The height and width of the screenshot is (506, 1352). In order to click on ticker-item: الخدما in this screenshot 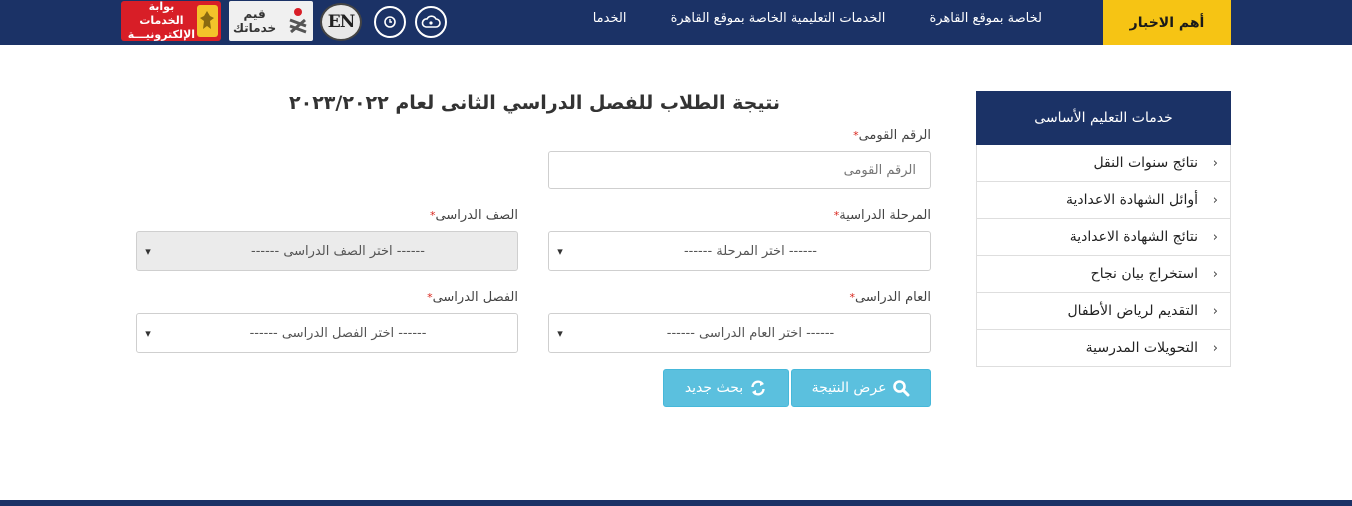, I will do `click(610, 18)`.